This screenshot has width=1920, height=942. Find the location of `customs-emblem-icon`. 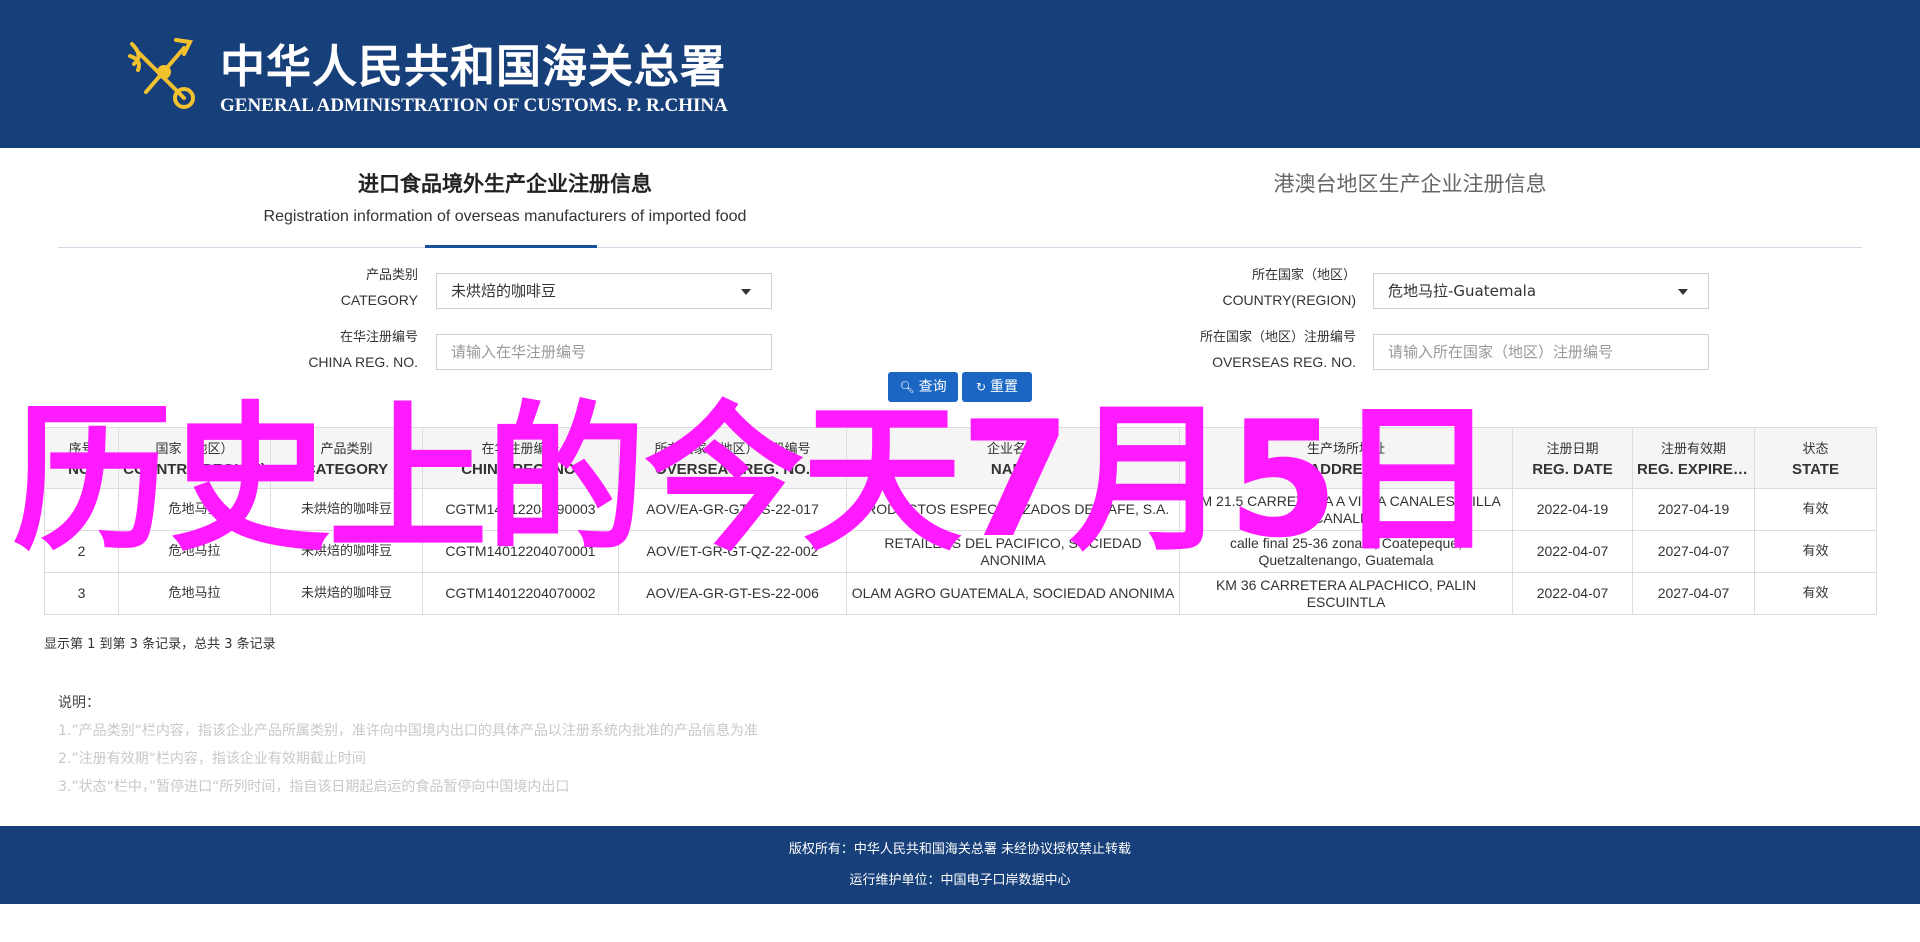

customs-emblem-icon is located at coordinates (161, 73).